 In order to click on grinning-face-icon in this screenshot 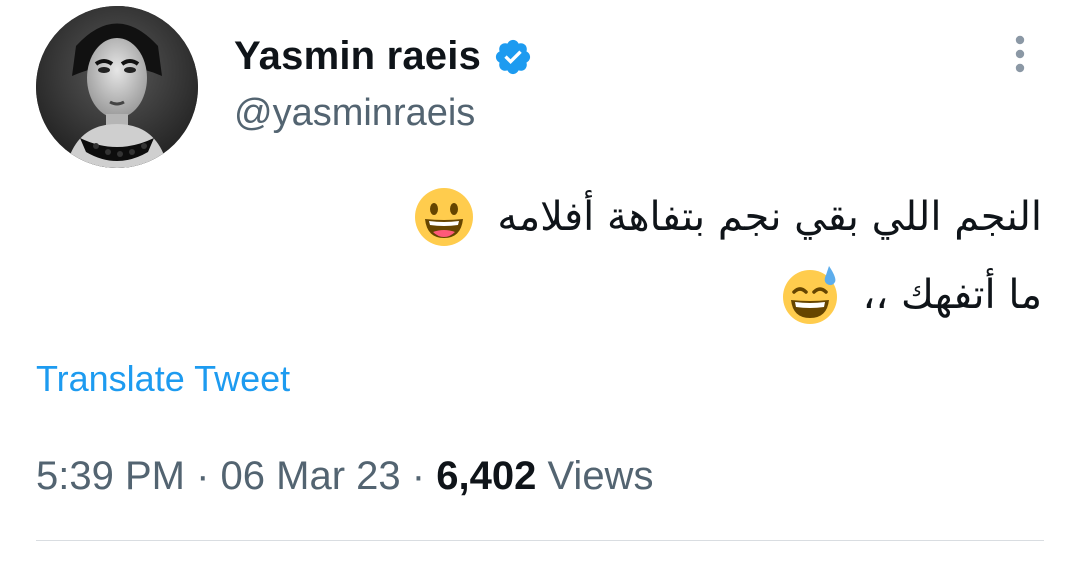, I will do `click(444, 217)`.